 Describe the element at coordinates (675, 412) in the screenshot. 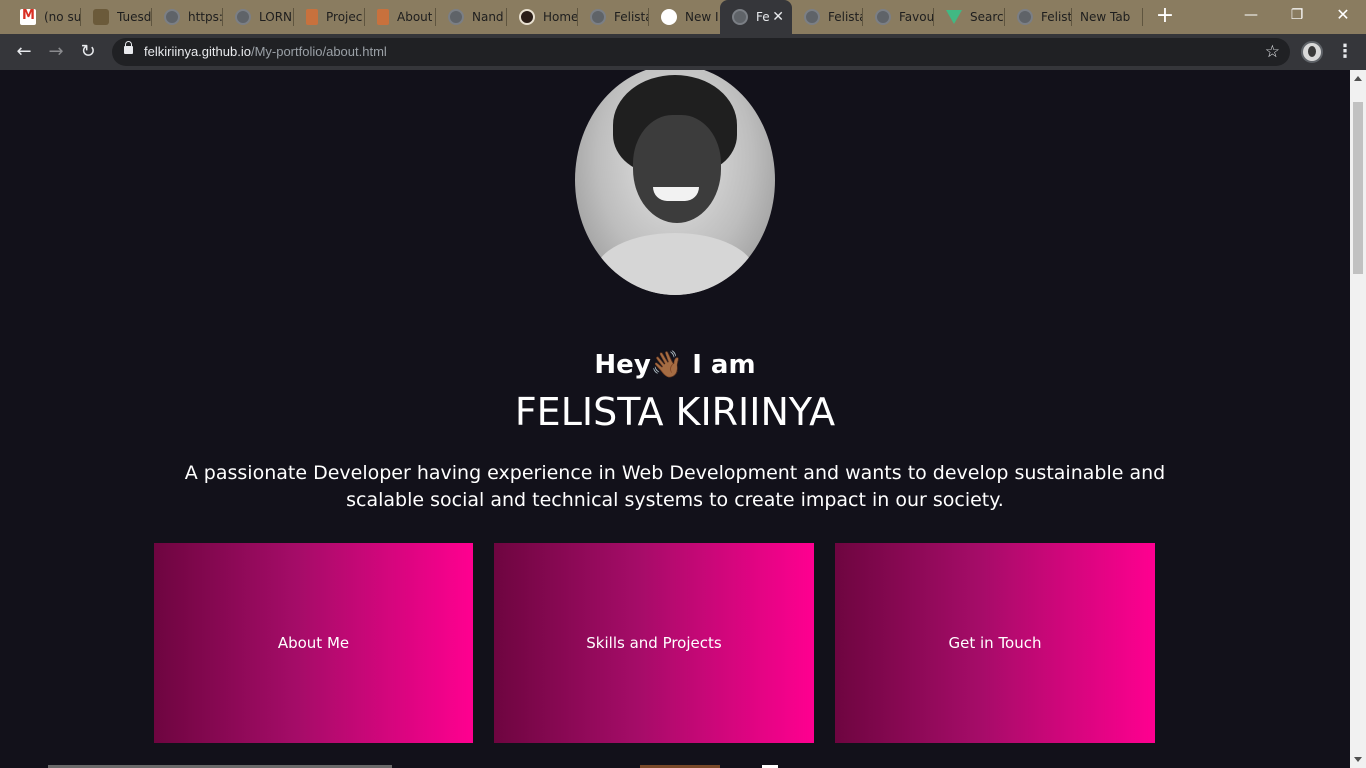

I see `page-title: FELISTA KIRIINYA` at that location.